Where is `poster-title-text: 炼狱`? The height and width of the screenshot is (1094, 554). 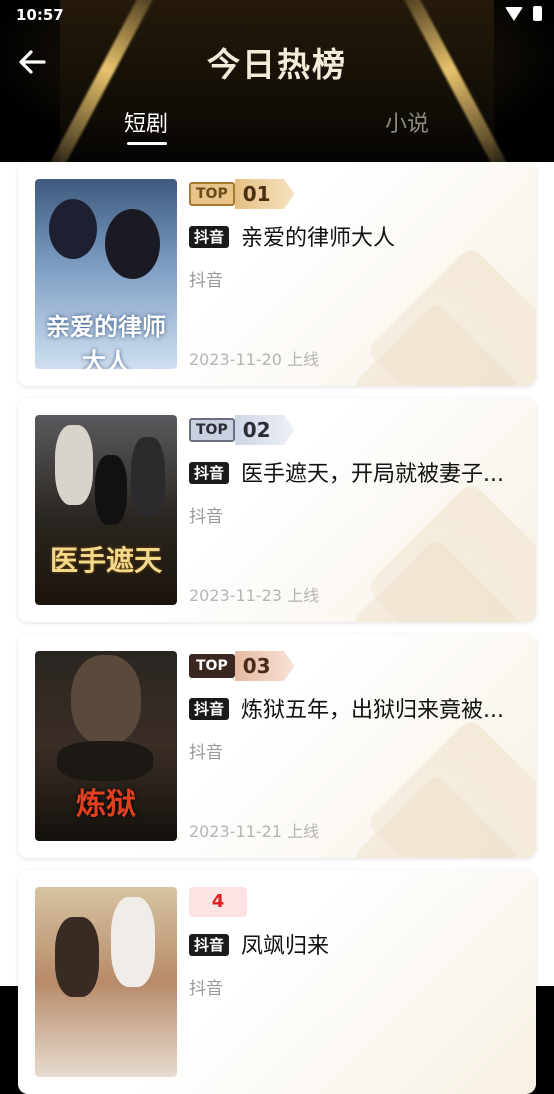 poster-title-text: 炼狱 is located at coordinates (106, 804).